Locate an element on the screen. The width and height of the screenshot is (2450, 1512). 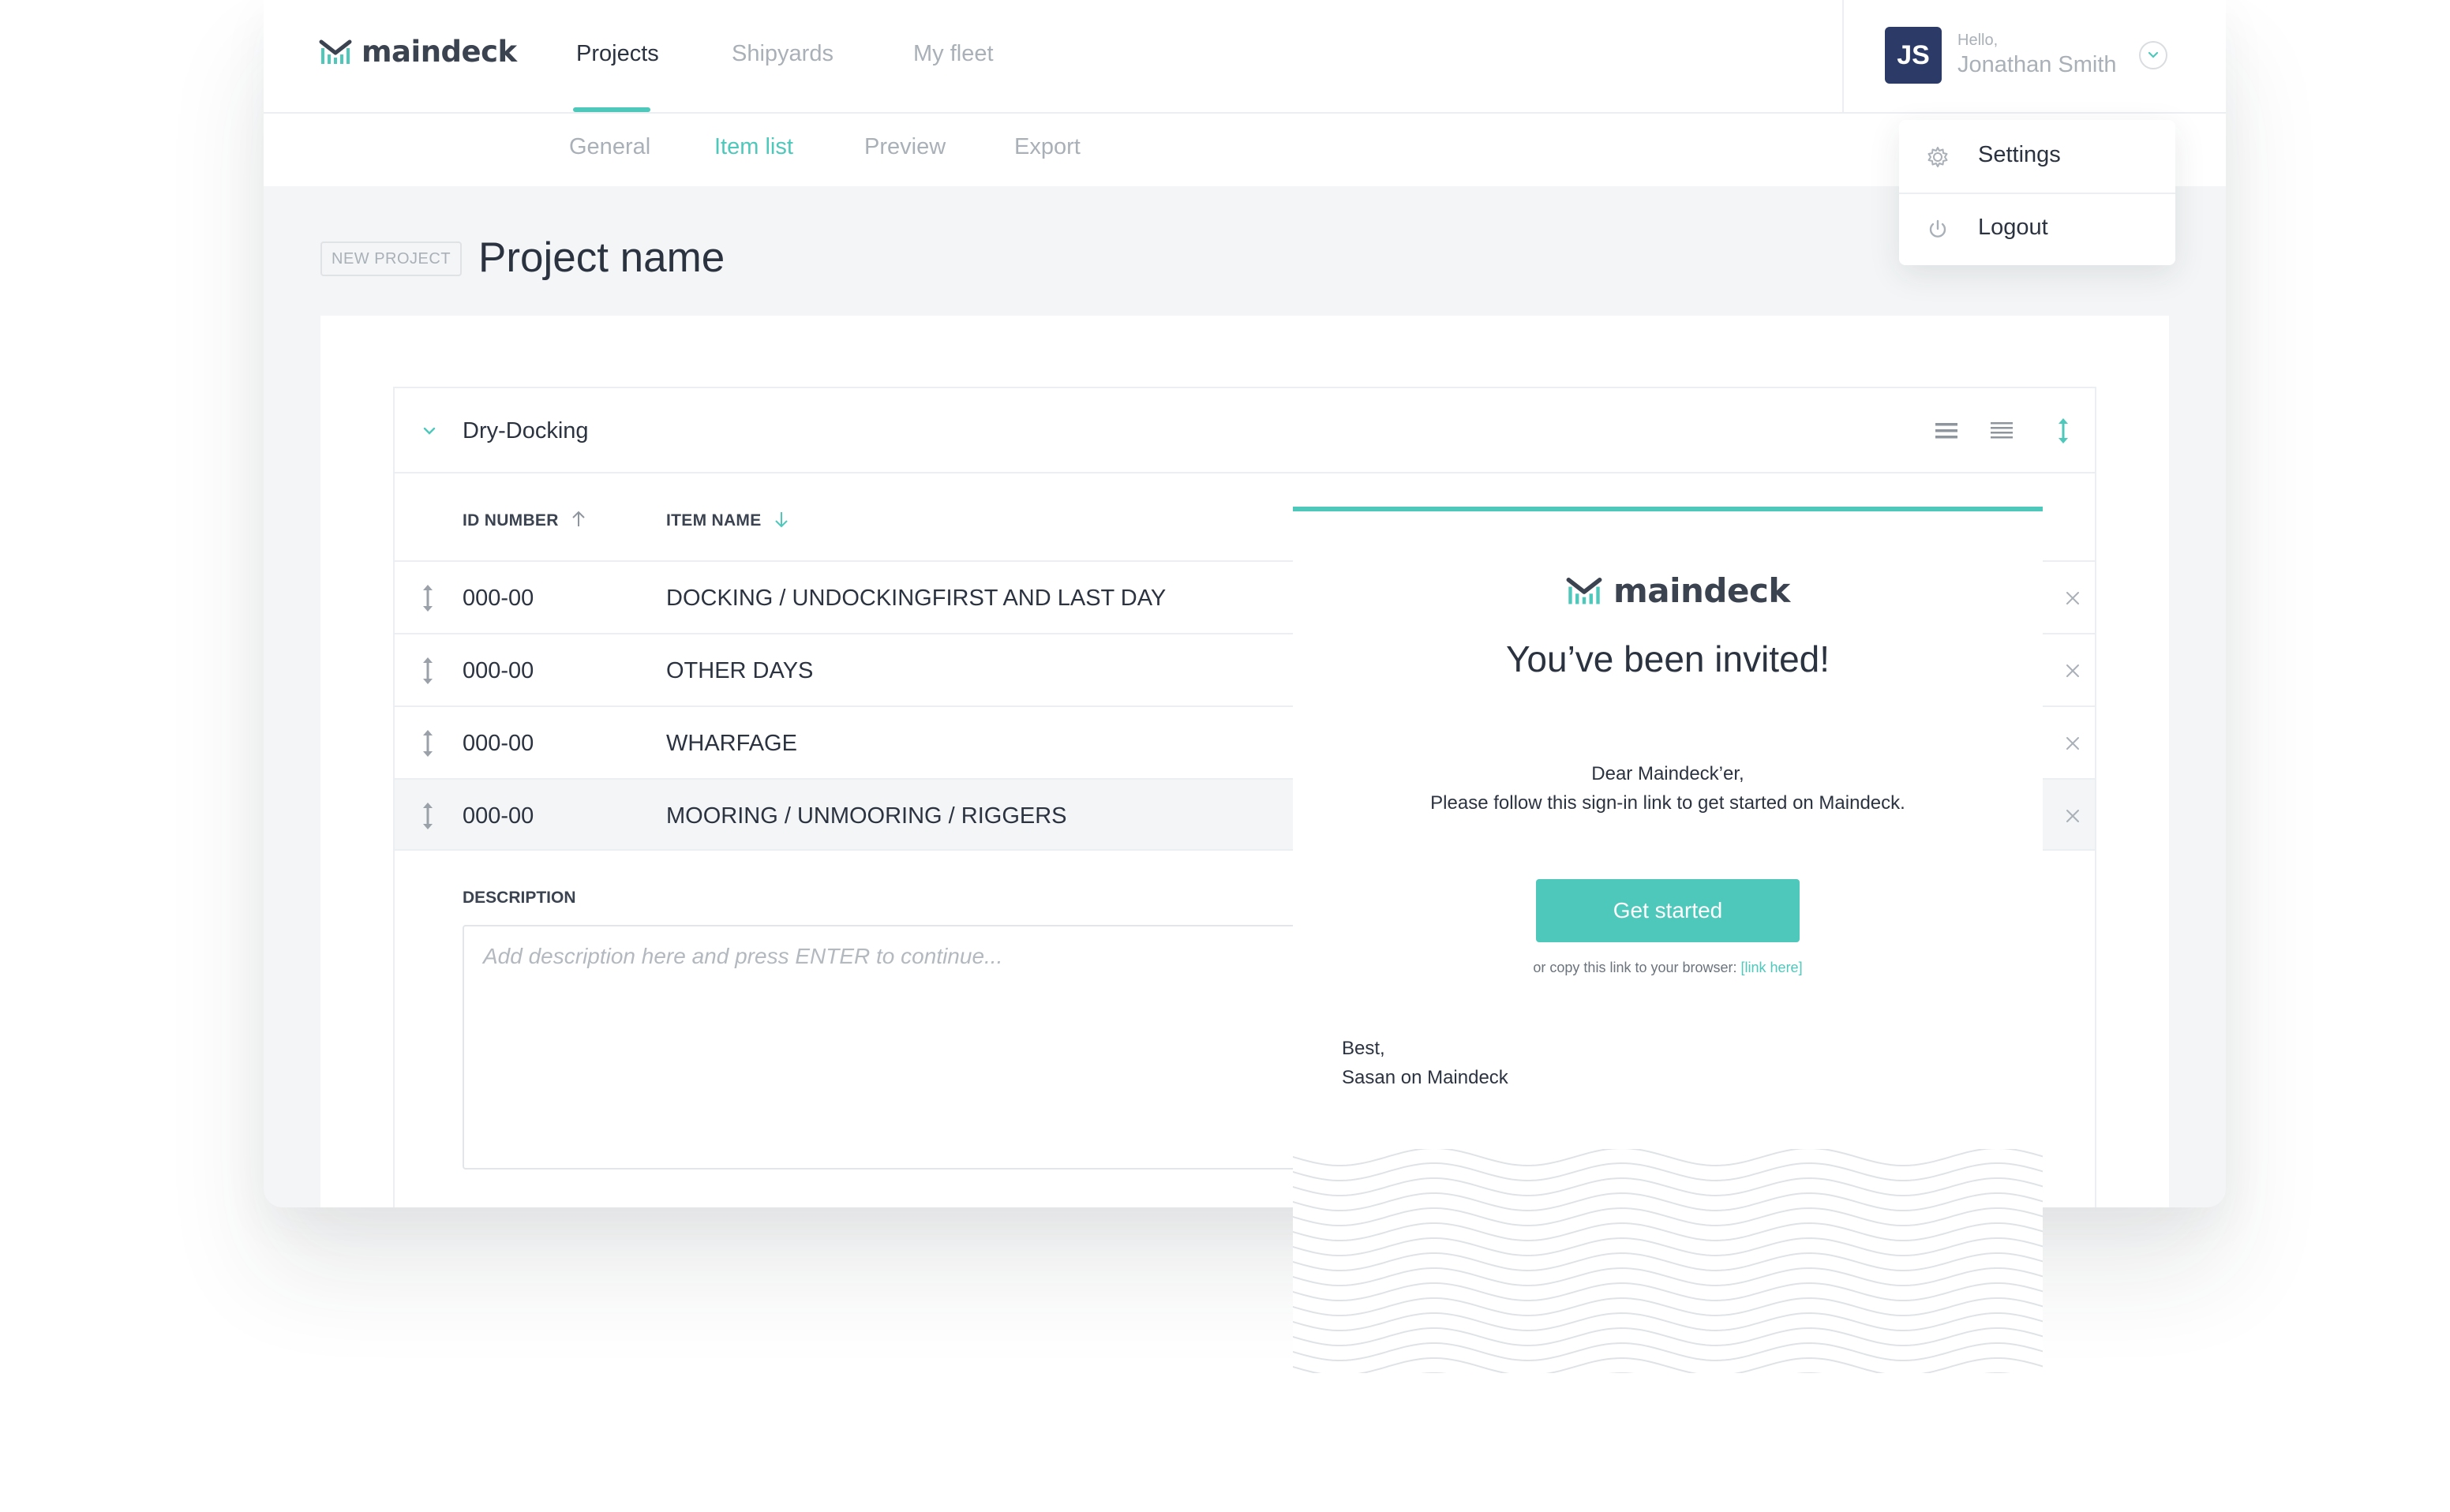
row-name: OTHER DAYS is located at coordinates (740, 670).